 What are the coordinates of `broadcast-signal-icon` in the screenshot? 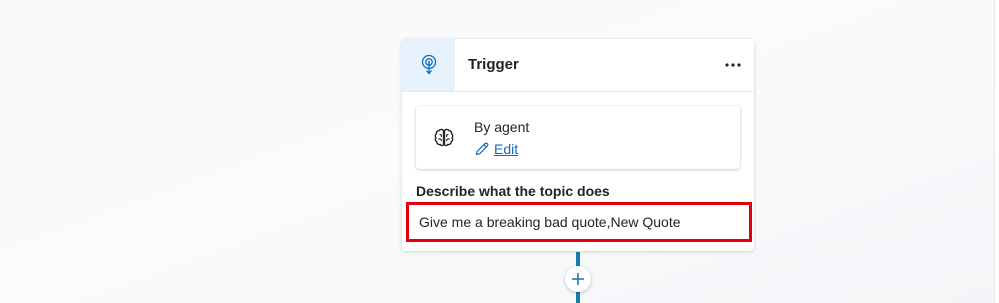 It's located at (428, 64).